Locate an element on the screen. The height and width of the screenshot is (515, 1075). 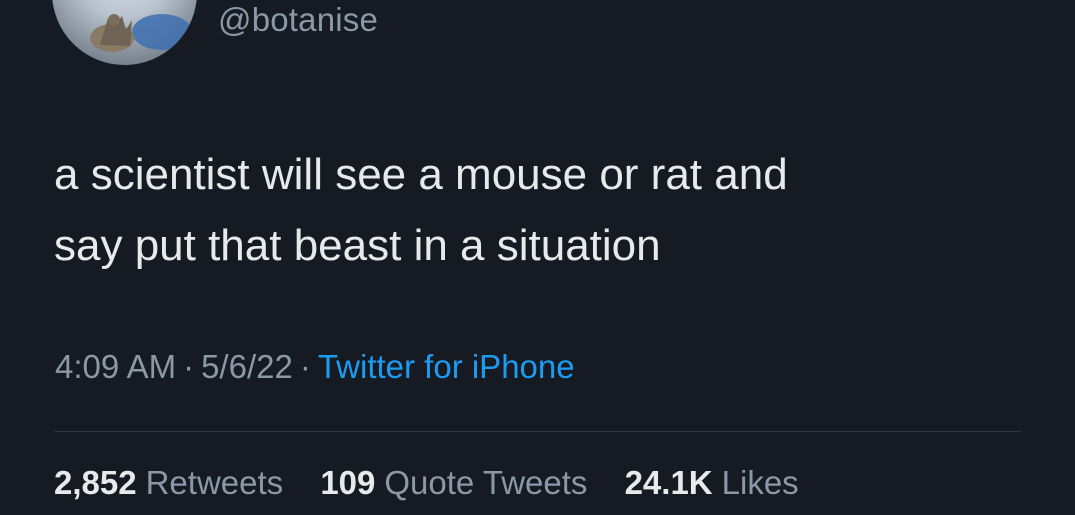
tweet-metadata: 4:09 AM · 5/6/22 · Twitter for iPhone is located at coordinates (315, 367).